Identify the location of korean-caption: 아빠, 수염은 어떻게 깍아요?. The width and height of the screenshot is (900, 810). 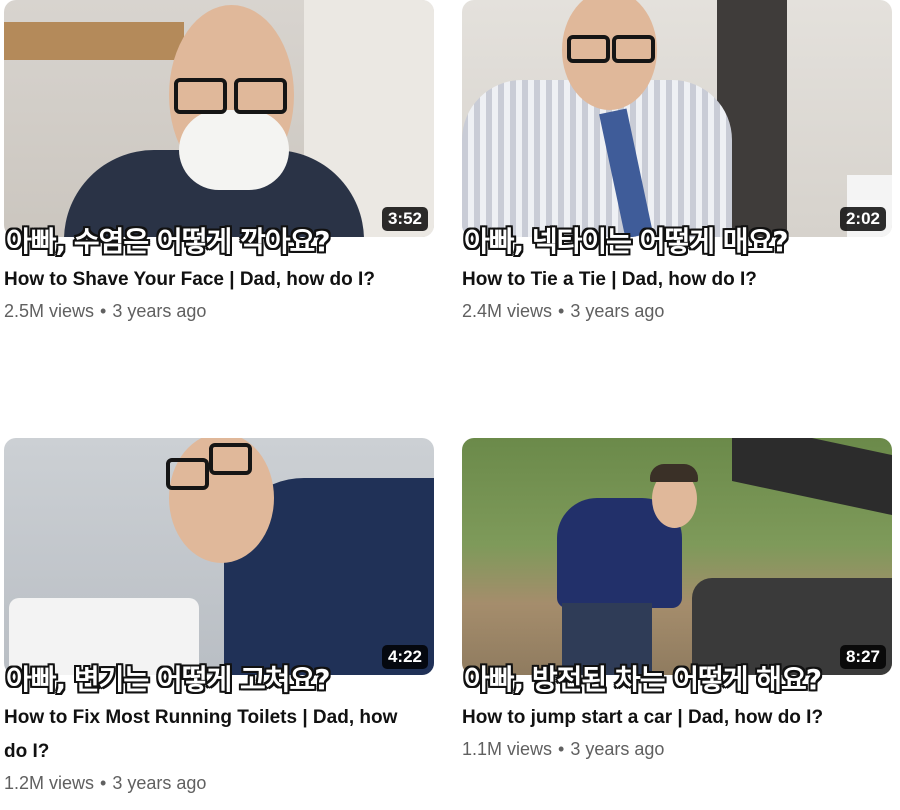
(168, 241).